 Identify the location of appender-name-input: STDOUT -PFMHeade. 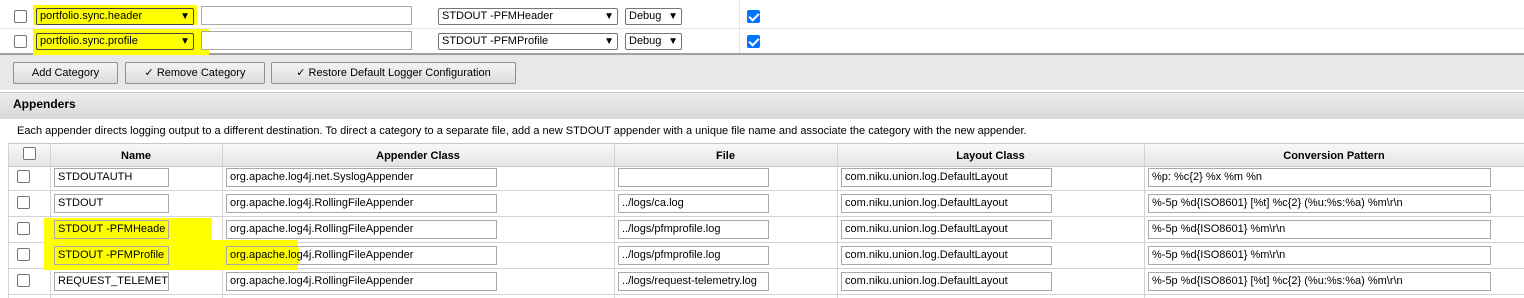
(111, 229).